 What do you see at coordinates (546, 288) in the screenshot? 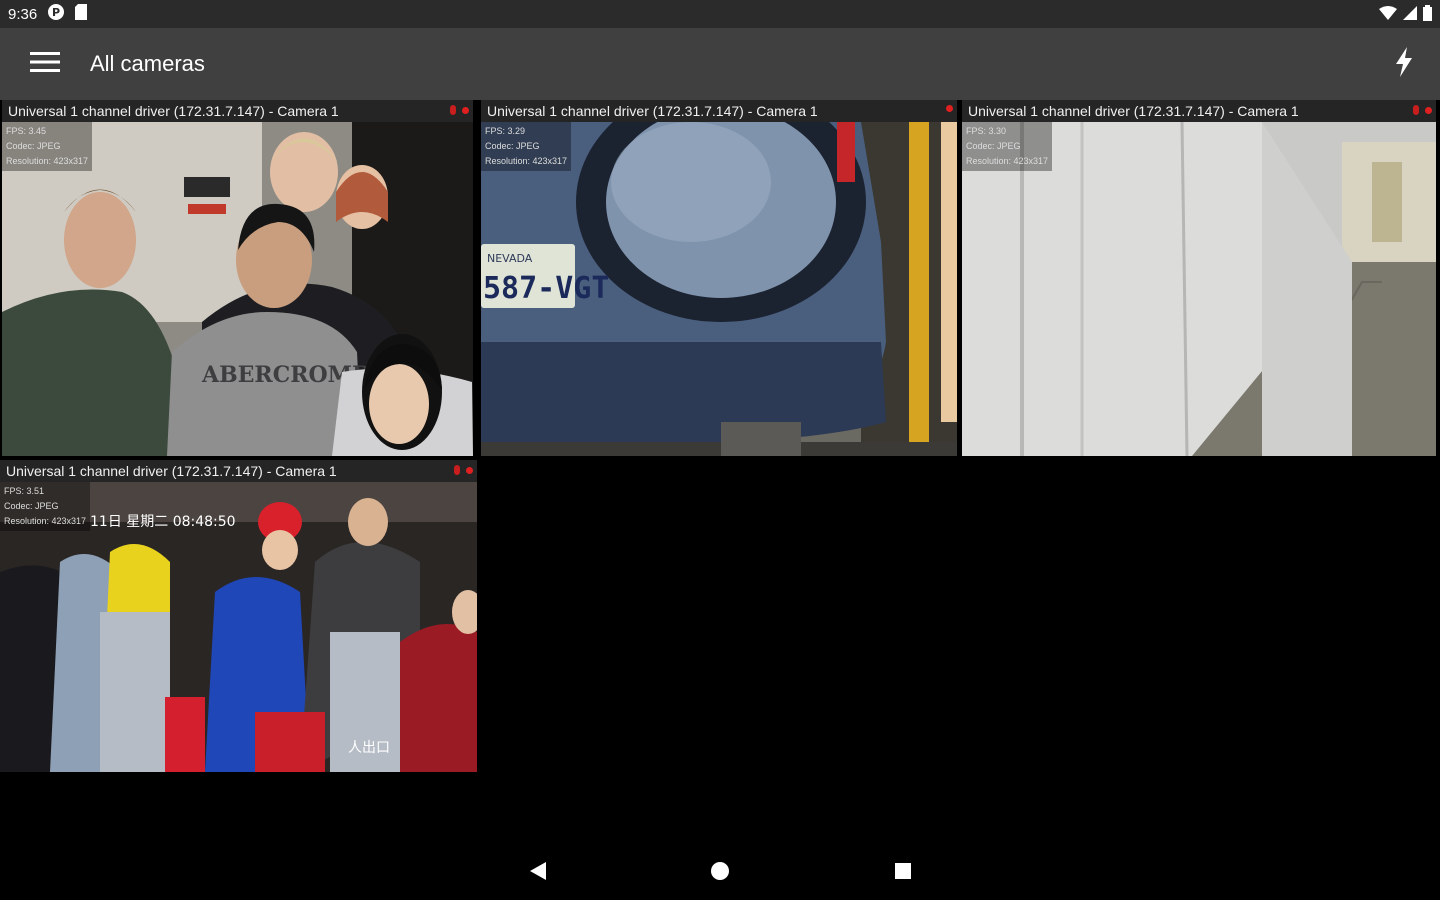
I see `plate-number-text: 587-VGT` at bounding box center [546, 288].